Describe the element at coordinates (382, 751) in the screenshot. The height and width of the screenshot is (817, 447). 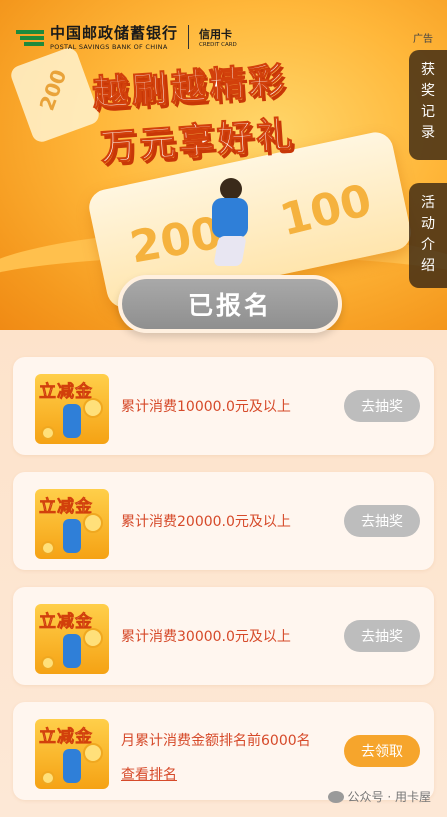
I see `claim-button: 去领取` at that location.